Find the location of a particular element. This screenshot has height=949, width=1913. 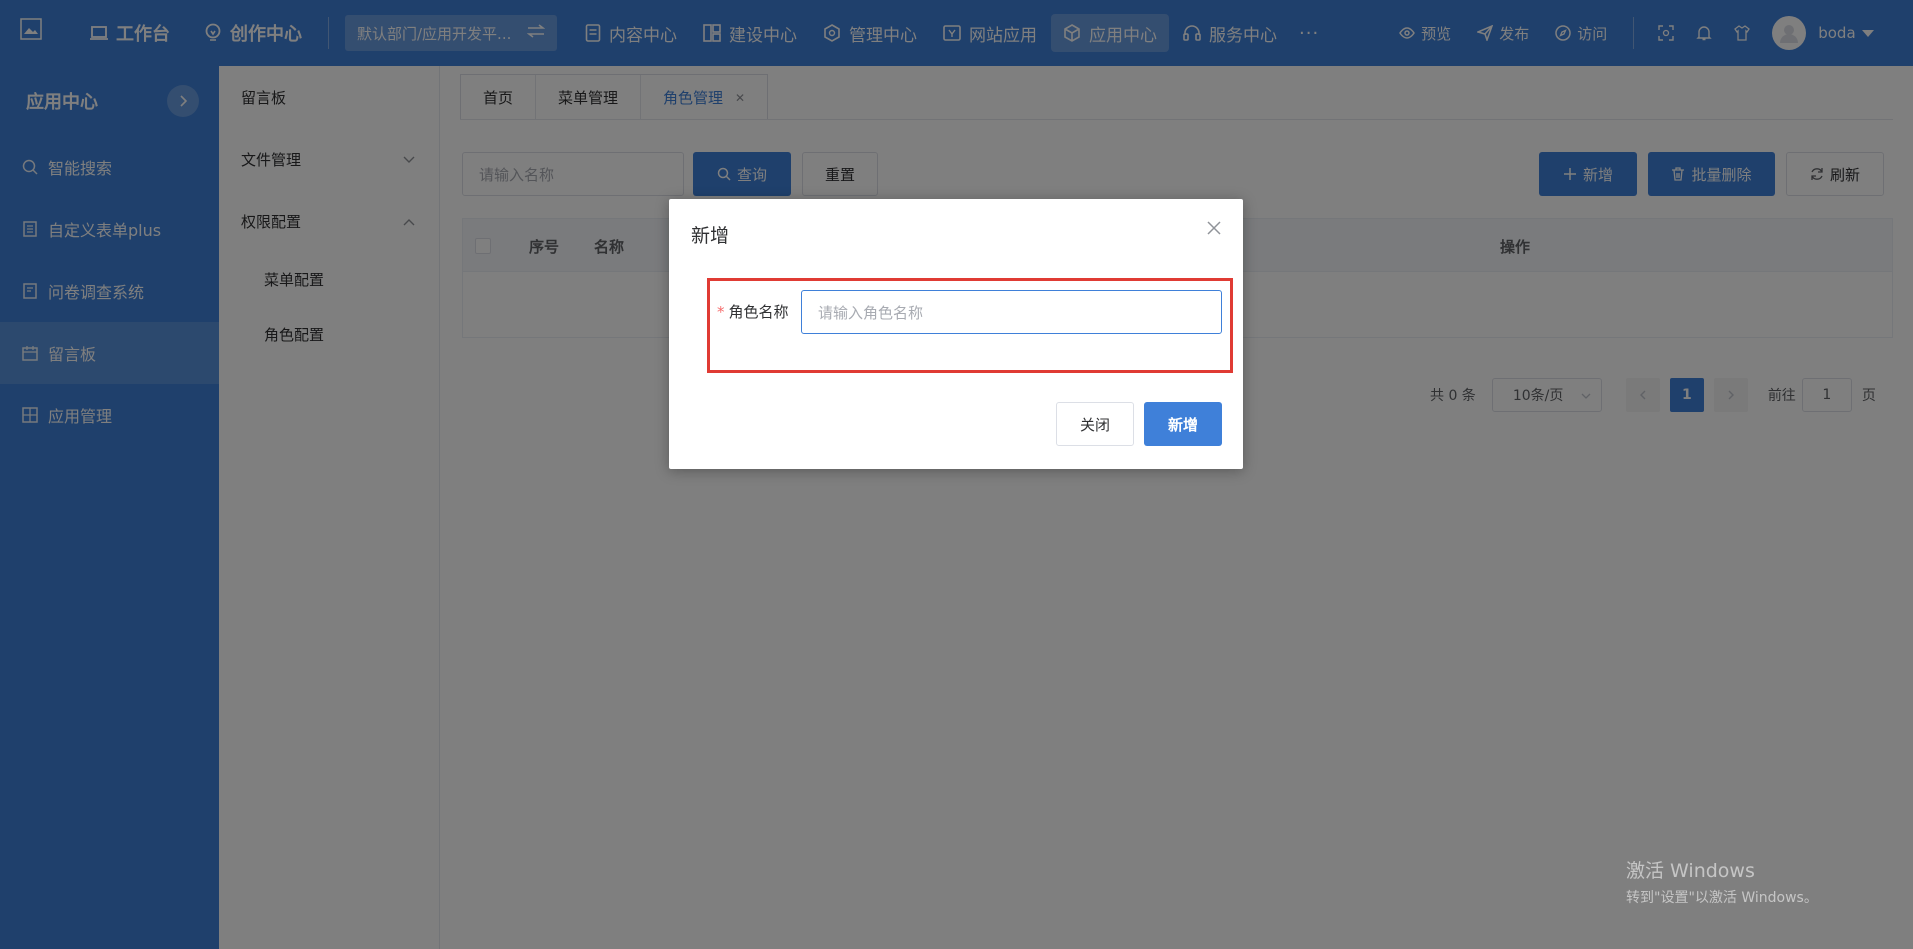

required-mark: * is located at coordinates (721, 312).